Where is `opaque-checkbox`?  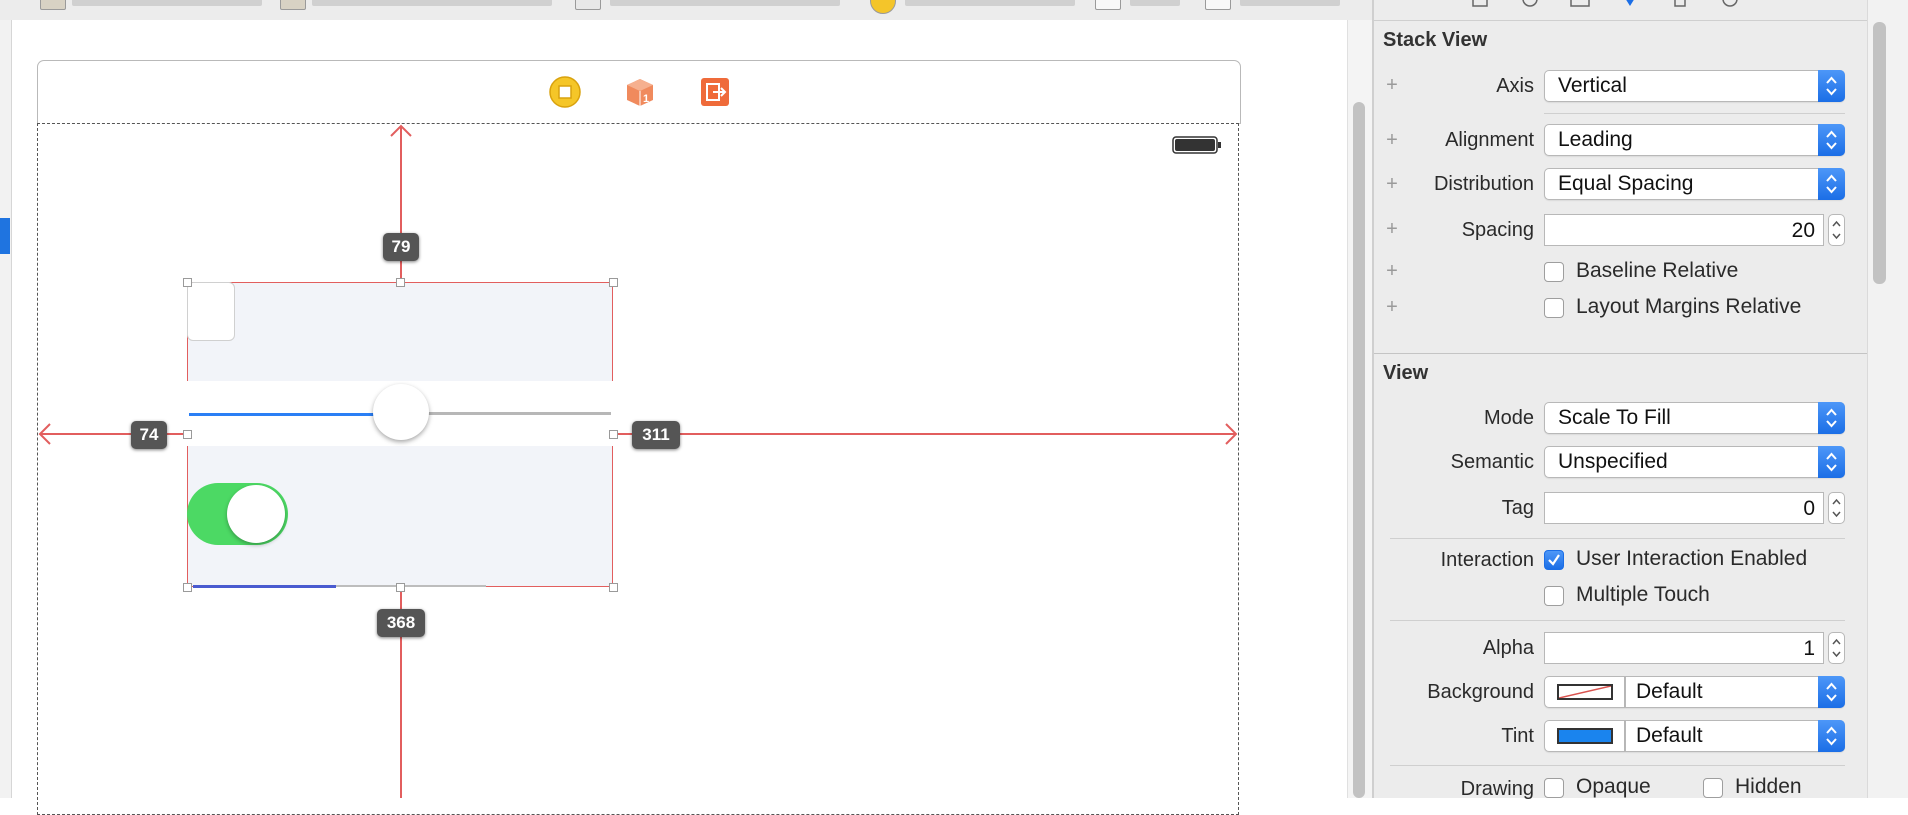 opaque-checkbox is located at coordinates (1554, 788).